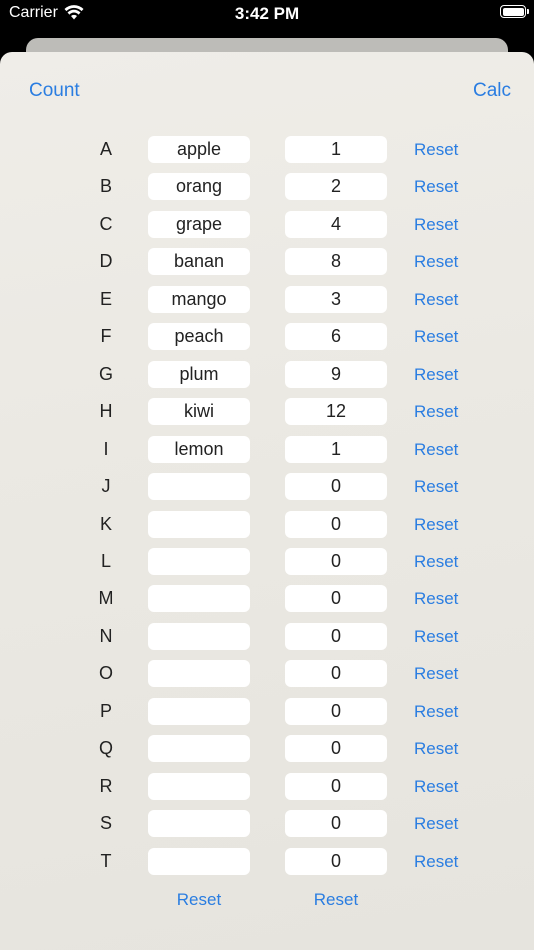  What do you see at coordinates (106, 223) in the screenshot?
I see `row-letter-label: C` at bounding box center [106, 223].